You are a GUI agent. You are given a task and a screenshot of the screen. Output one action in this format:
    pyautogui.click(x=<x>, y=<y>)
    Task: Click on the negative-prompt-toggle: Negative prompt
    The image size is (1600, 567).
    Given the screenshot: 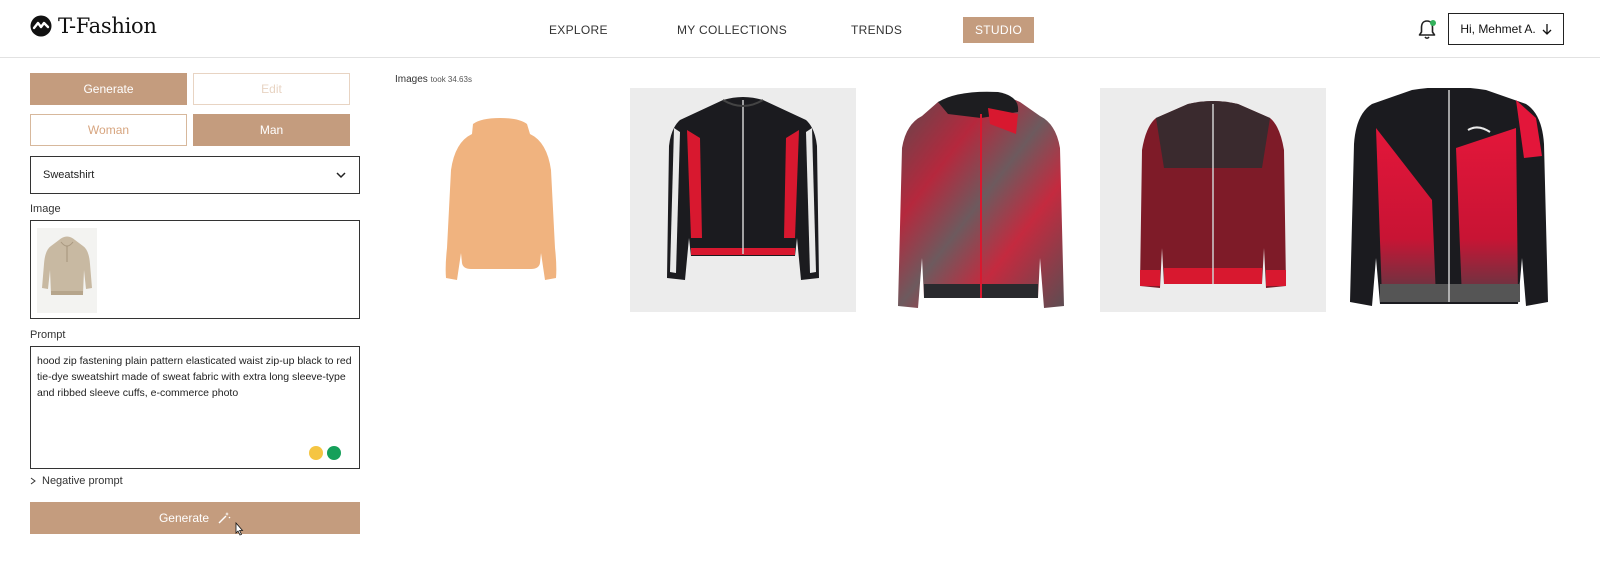 What is the action you would take?
    pyautogui.click(x=76, y=481)
    